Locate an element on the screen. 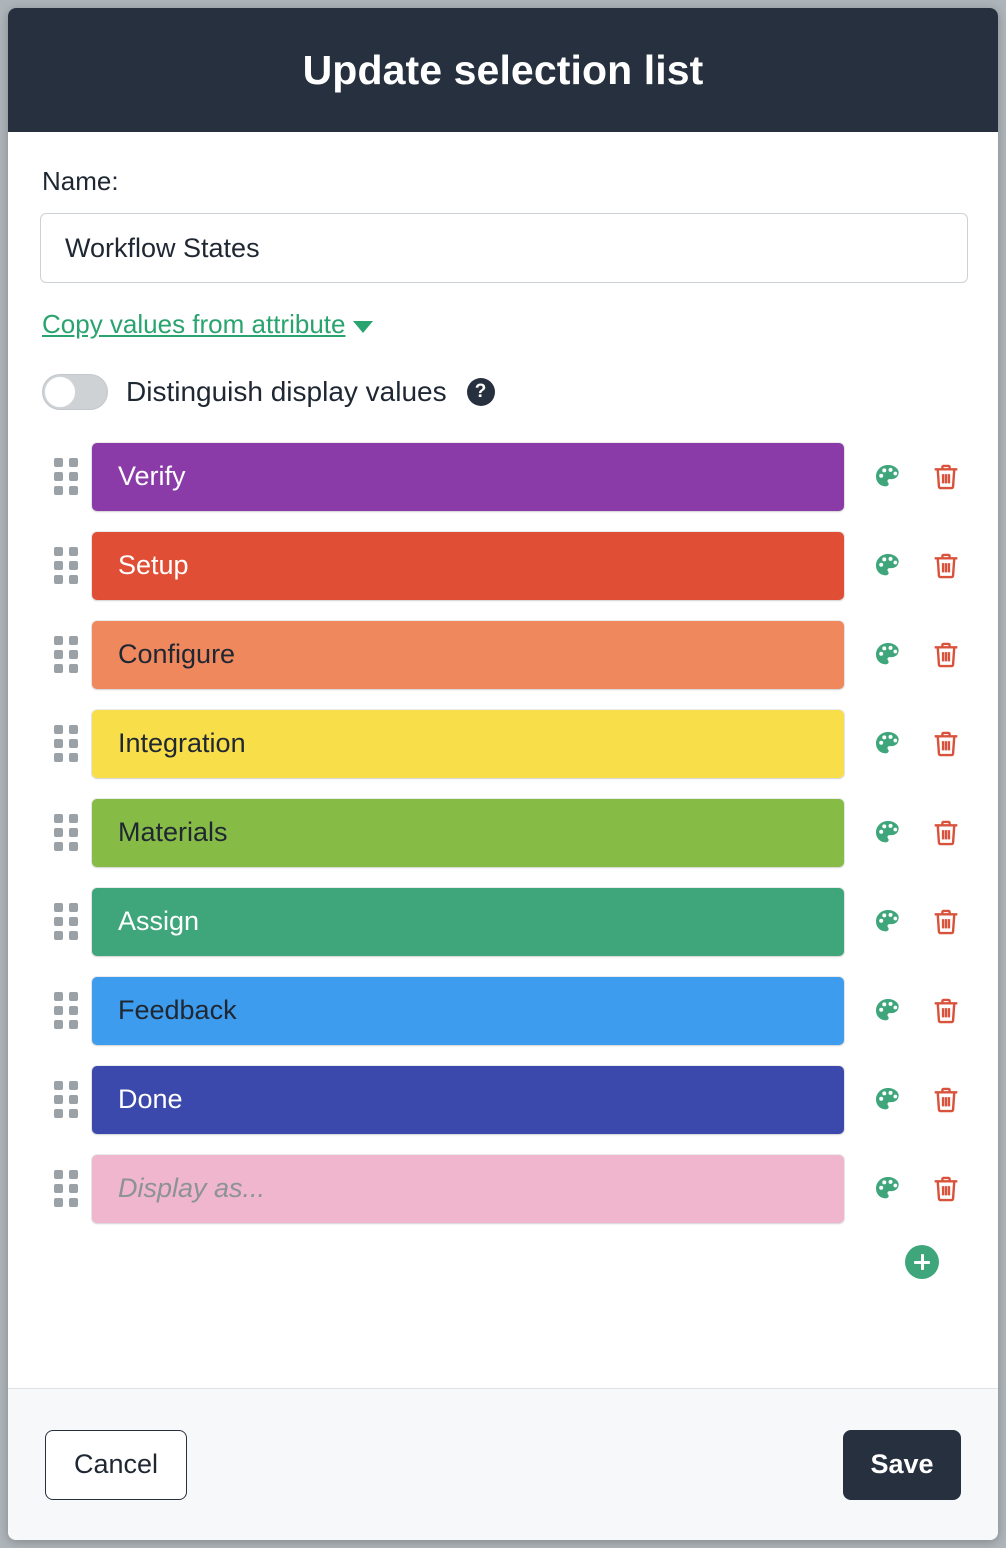 The image size is (1006, 1548). toggle-knob is located at coordinates (60, 392).